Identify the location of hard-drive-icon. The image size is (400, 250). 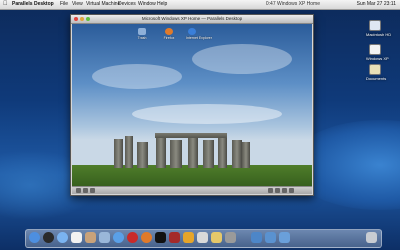
(375, 25).